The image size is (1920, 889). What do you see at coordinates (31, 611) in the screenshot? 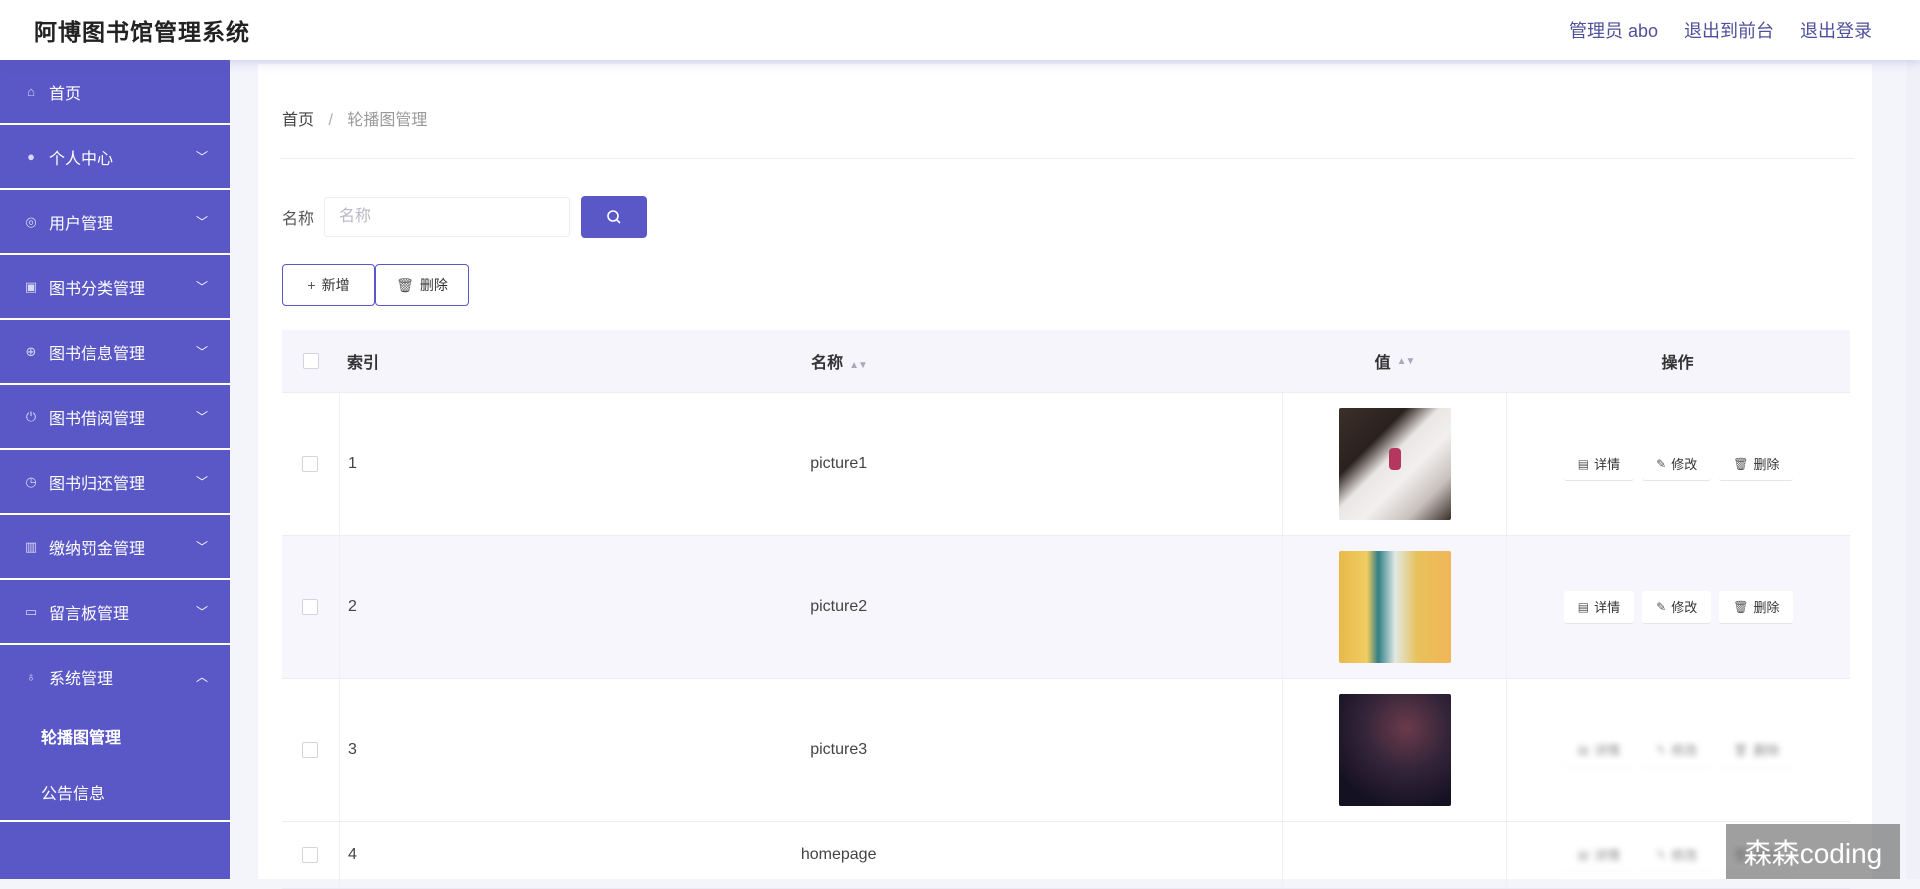
I see `message-icon: ▭` at bounding box center [31, 611].